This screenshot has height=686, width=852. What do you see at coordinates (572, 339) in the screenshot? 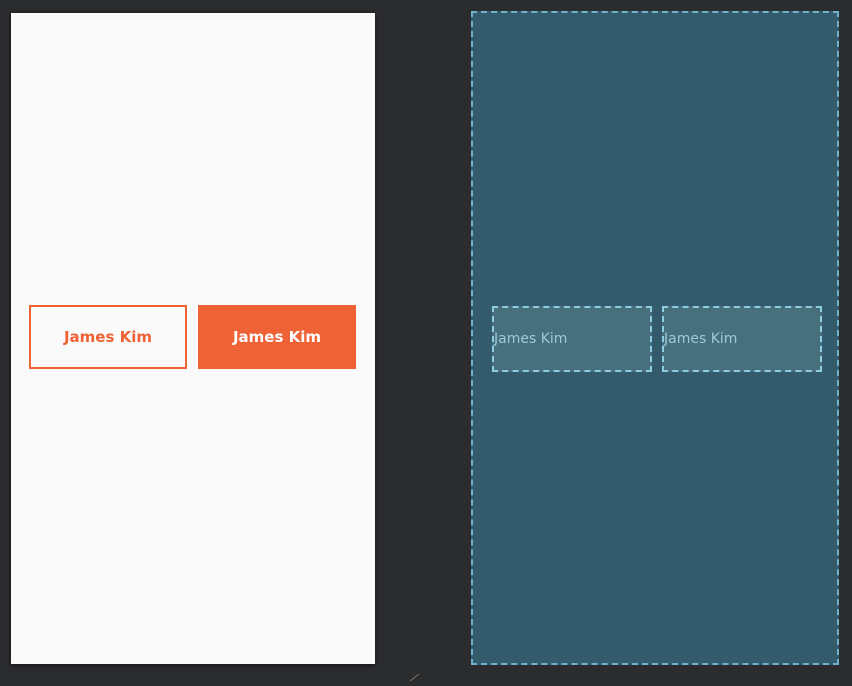
I see `blueprint-button-outlined: James Kim` at bounding box center [572, 339].